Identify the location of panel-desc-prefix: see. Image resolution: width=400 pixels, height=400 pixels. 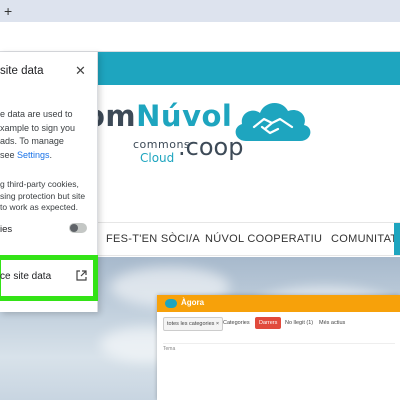
(9, 154).